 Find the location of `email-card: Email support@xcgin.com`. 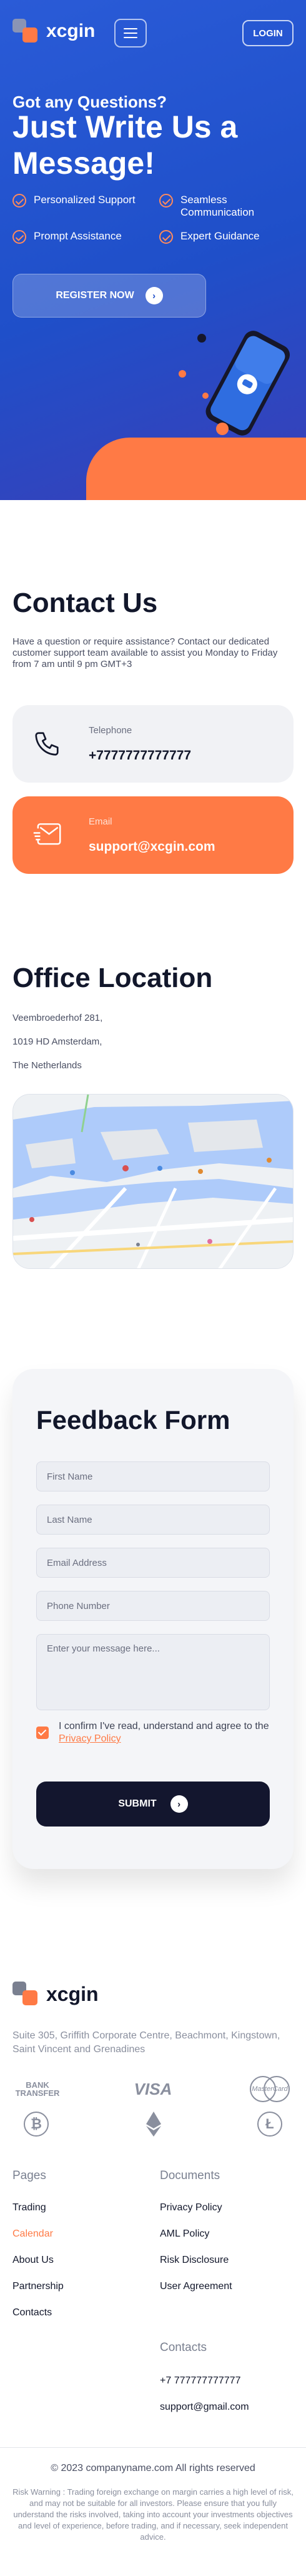

email-card: Email support@xcgin.com is located at coordinates (153, 835).